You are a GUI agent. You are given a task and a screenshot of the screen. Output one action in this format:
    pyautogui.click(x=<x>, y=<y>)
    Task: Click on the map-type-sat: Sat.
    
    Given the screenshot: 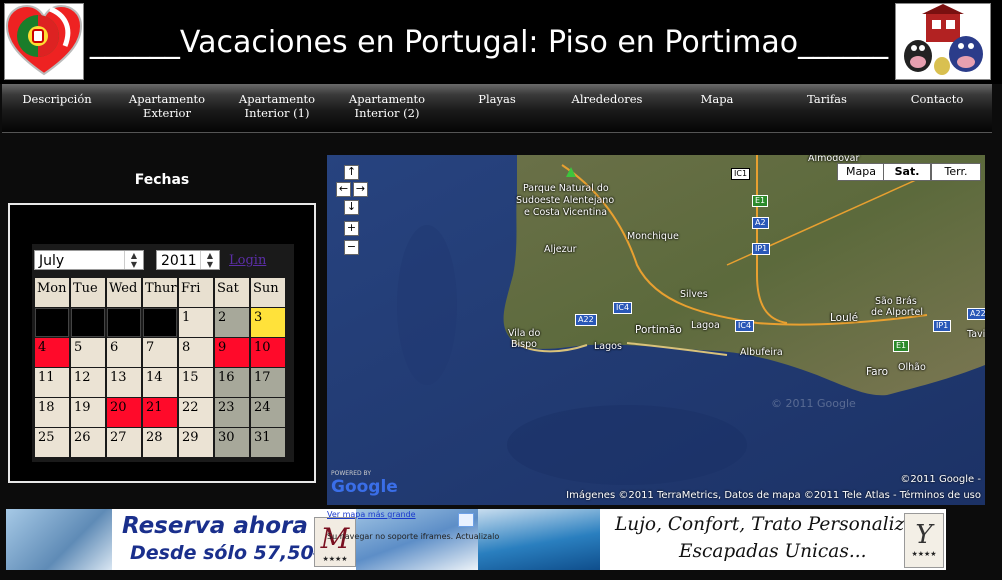 What is the action you would take?
    pyautogui.click(x=907, y=172)
    